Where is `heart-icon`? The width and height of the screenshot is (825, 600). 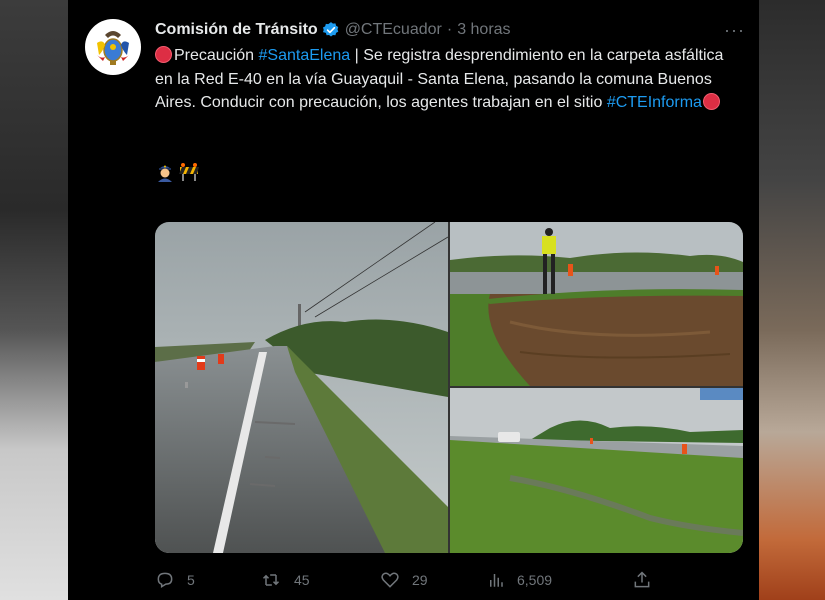
heart-icon is located at coordinates (390, 580).